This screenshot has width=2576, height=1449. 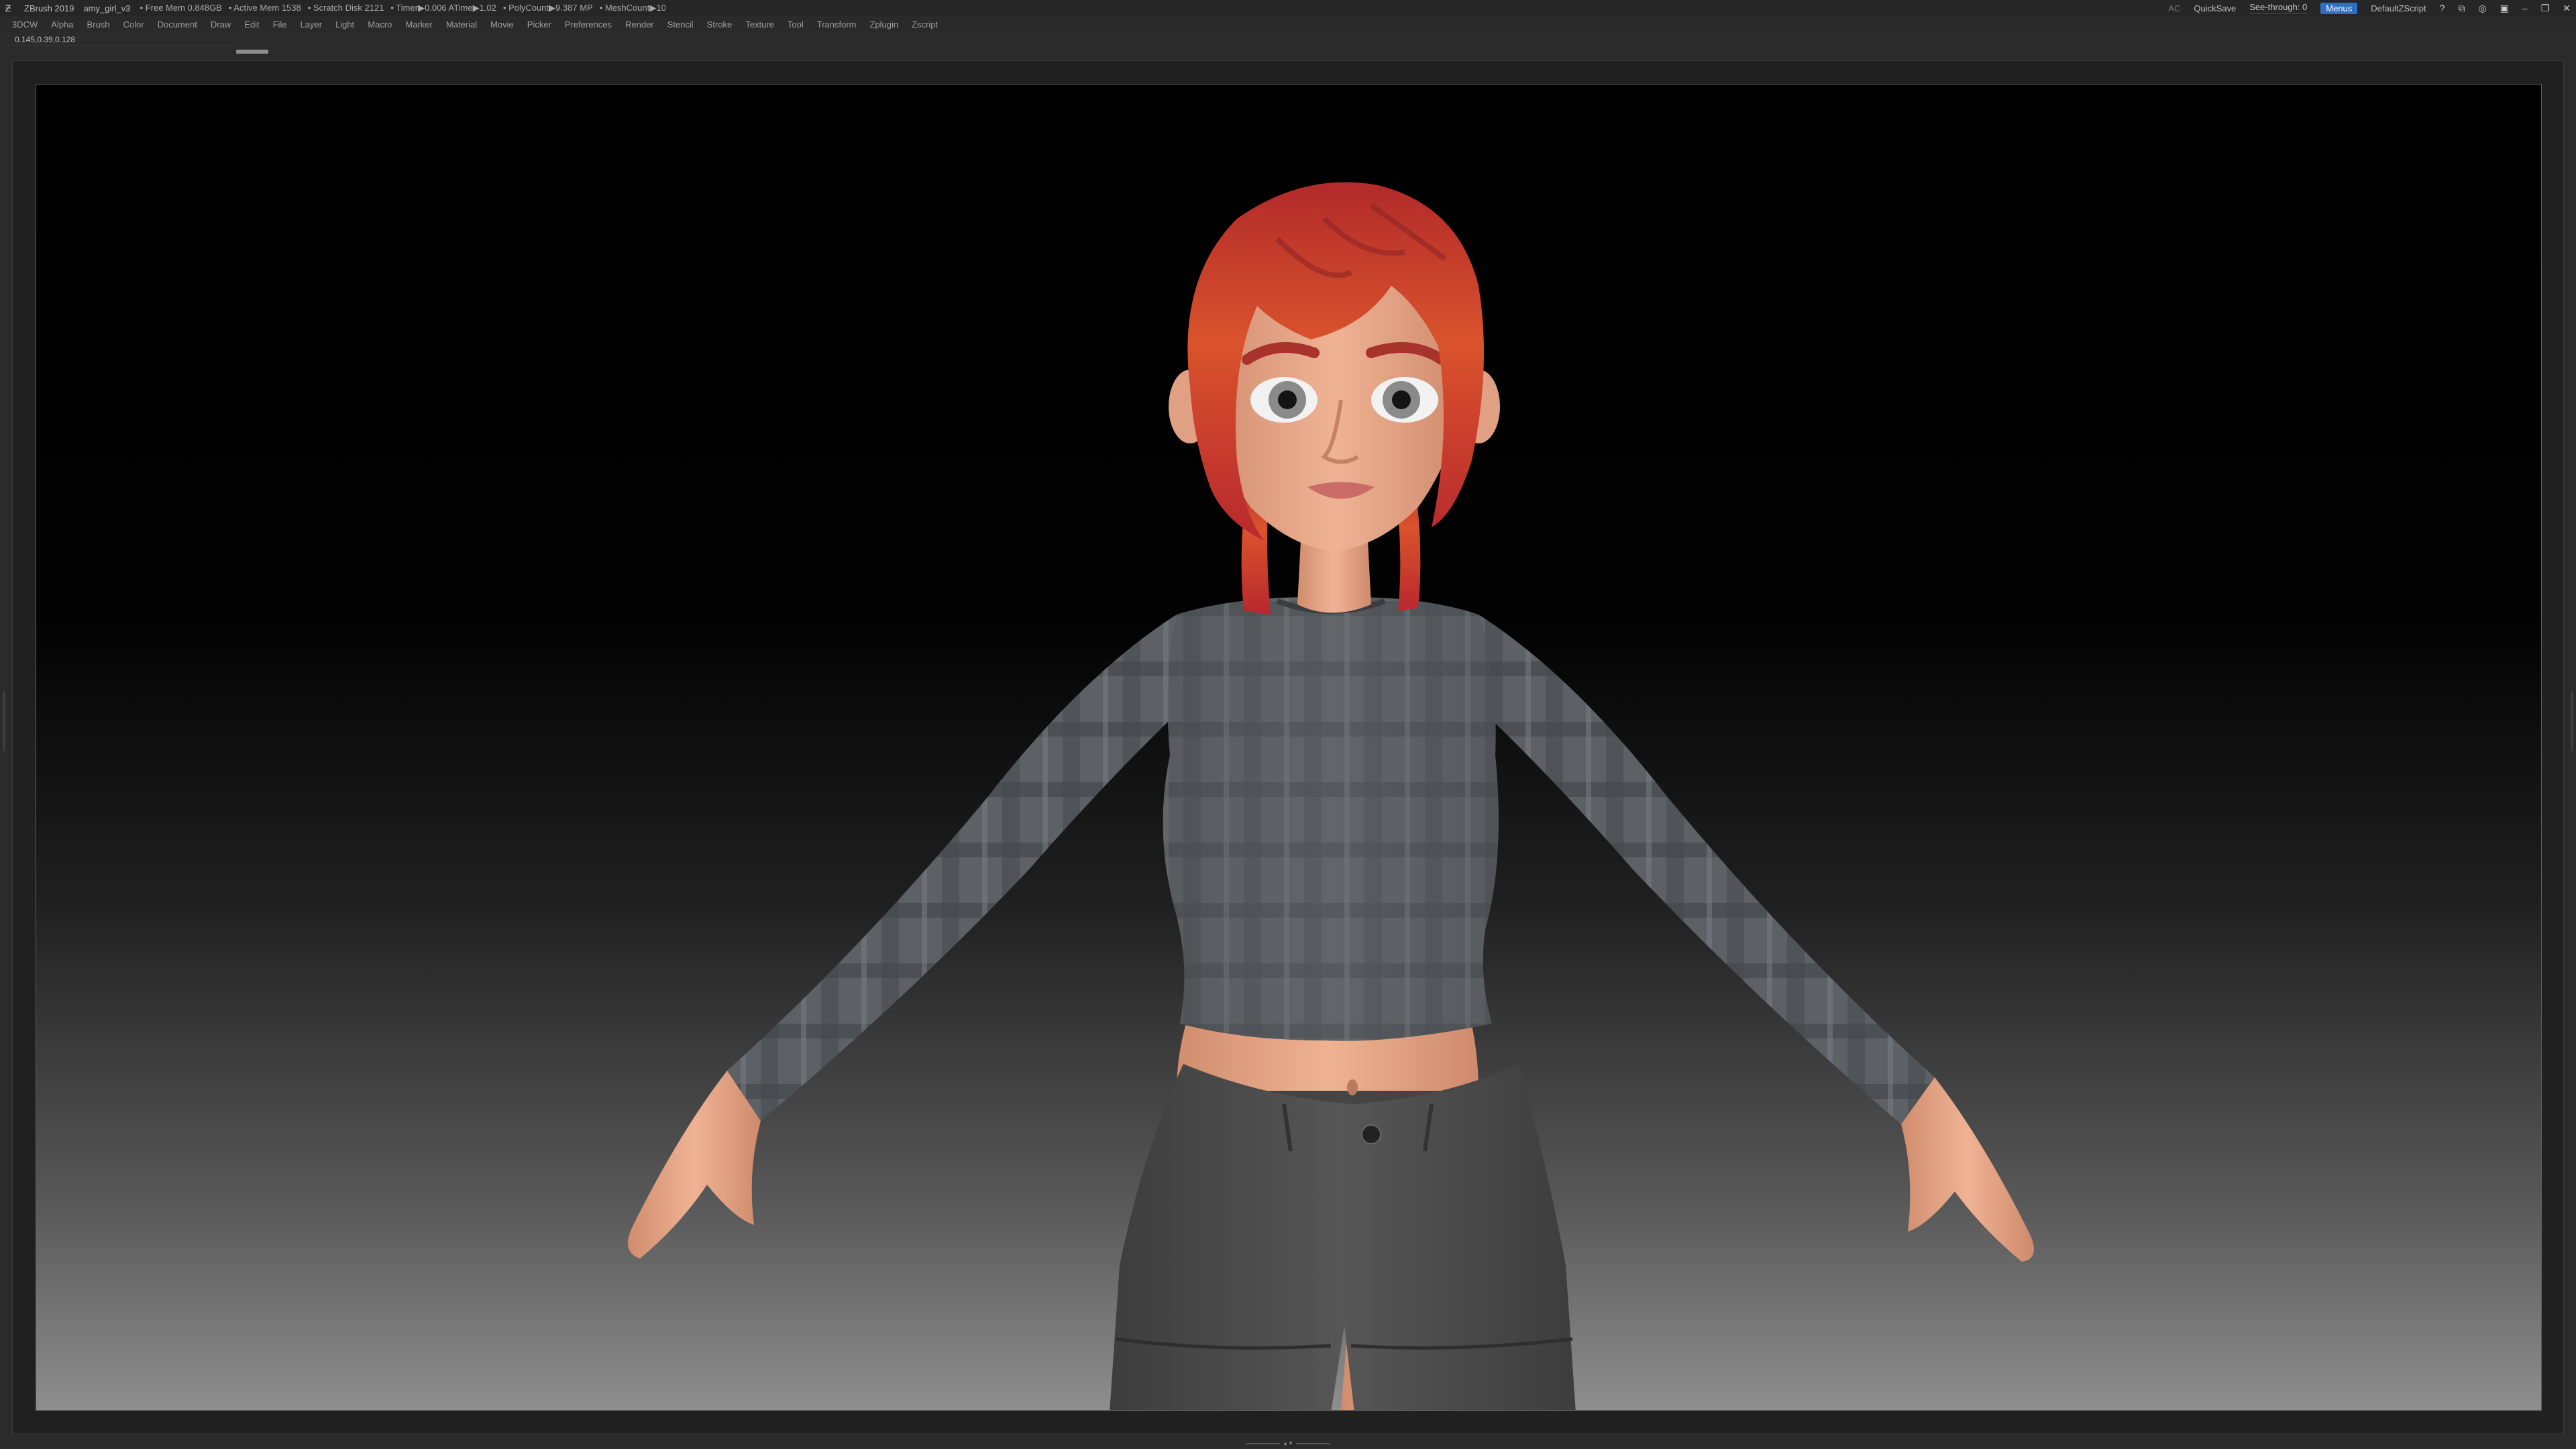 What do you see at coordinates (2174, 8) in the screenshot?
I see `ac-toggle: AC` at bounding box center [2174, 8].